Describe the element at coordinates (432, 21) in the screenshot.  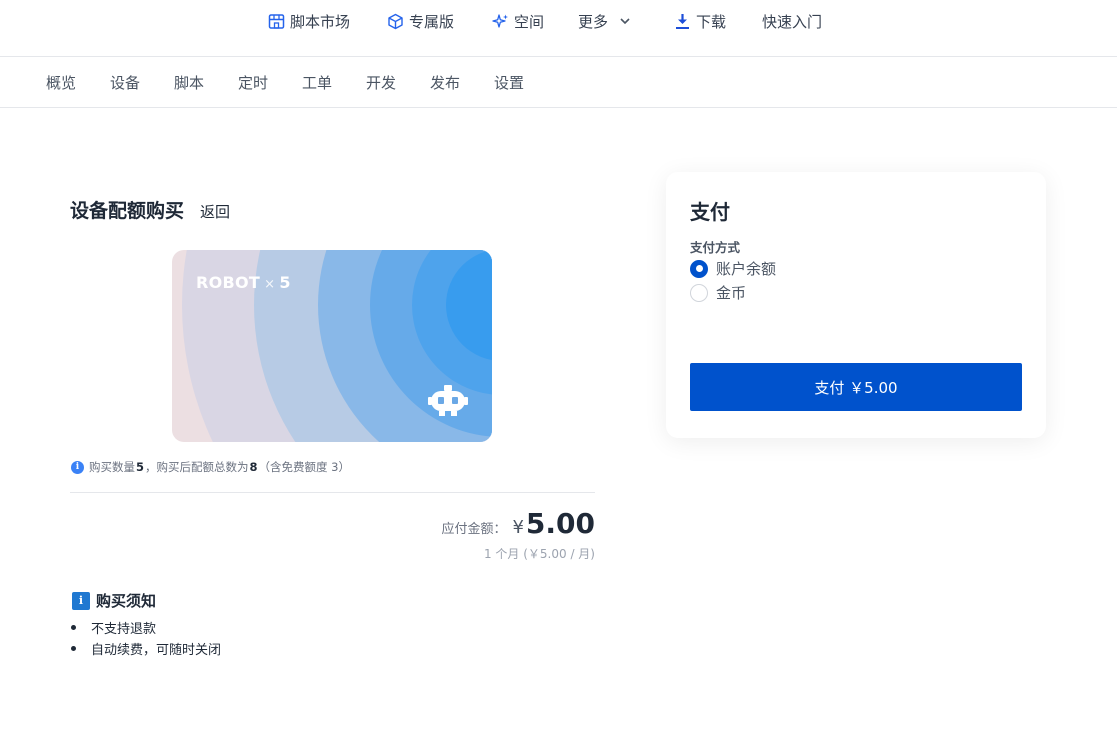
I see `nav-label: 专属版` at that location.